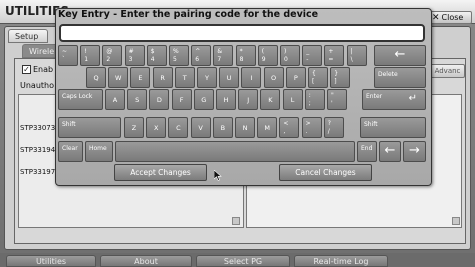 The width and height of the screenshot is (475, 267). Describe the element at coordinates (325, 172) in the screenshot. I see `cancel-changes-button: Cancel Changes` at that location.